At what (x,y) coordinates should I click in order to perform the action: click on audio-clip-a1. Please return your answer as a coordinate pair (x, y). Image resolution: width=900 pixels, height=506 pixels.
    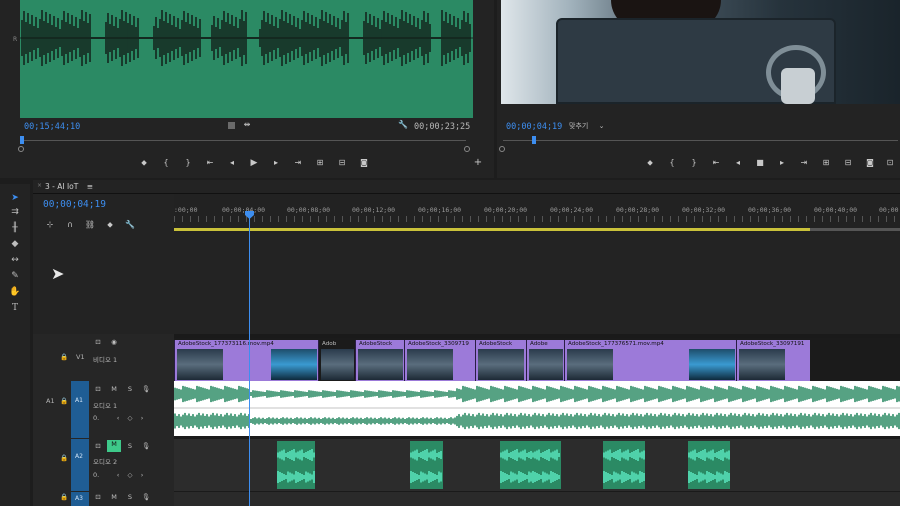
    Looking at the image, I should click on (537, 408).